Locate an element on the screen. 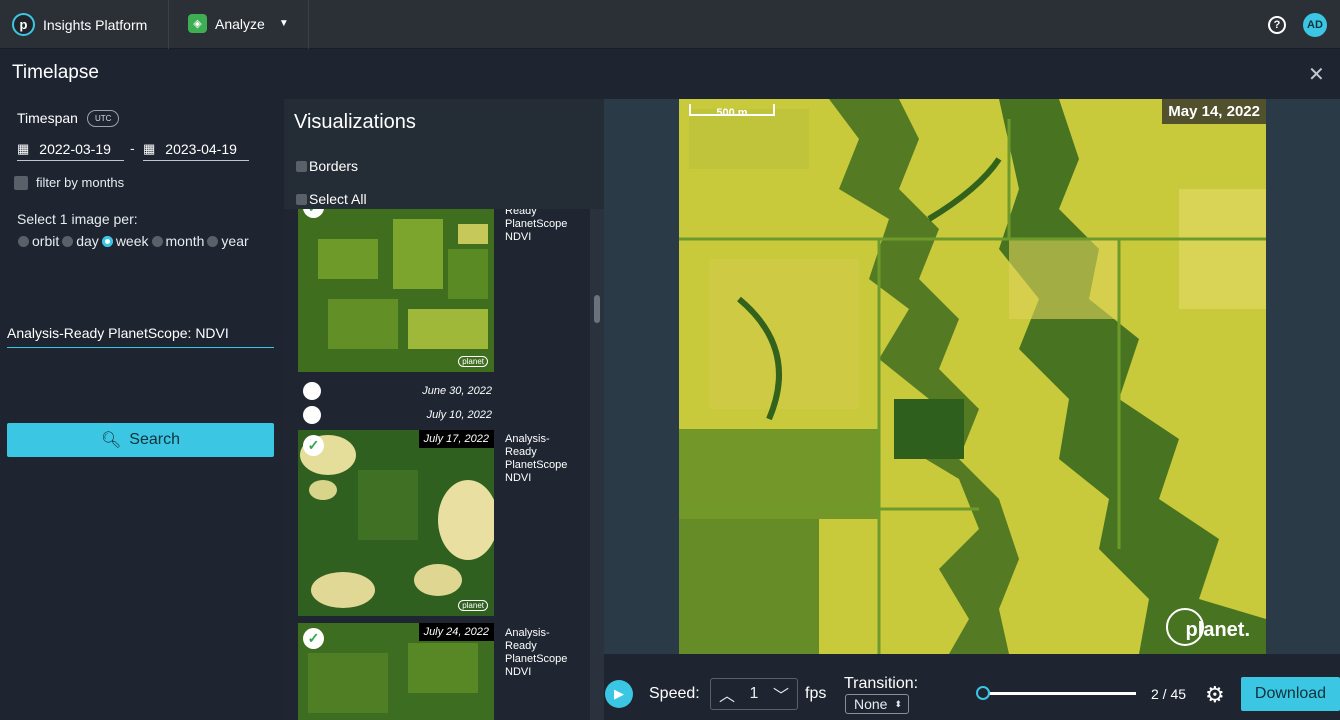  end-date-value: 2023-04-19 is located at coordinates (201, 149).